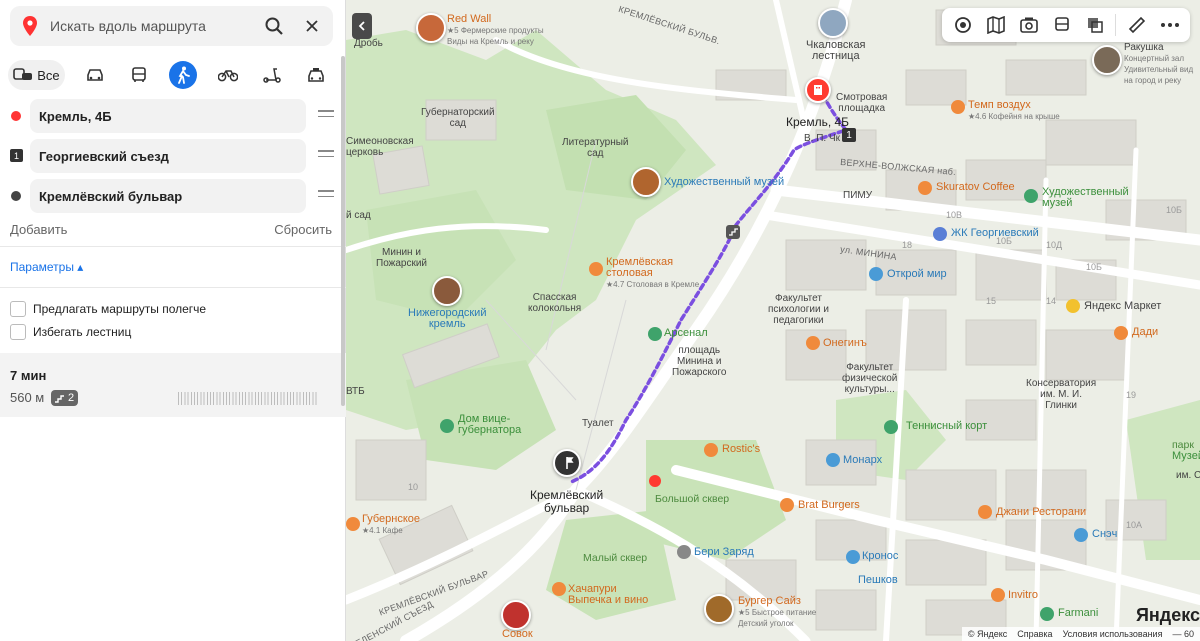  Describe the element at coordinates (152, 26) in the screenshot. I see `search-input` at that location.